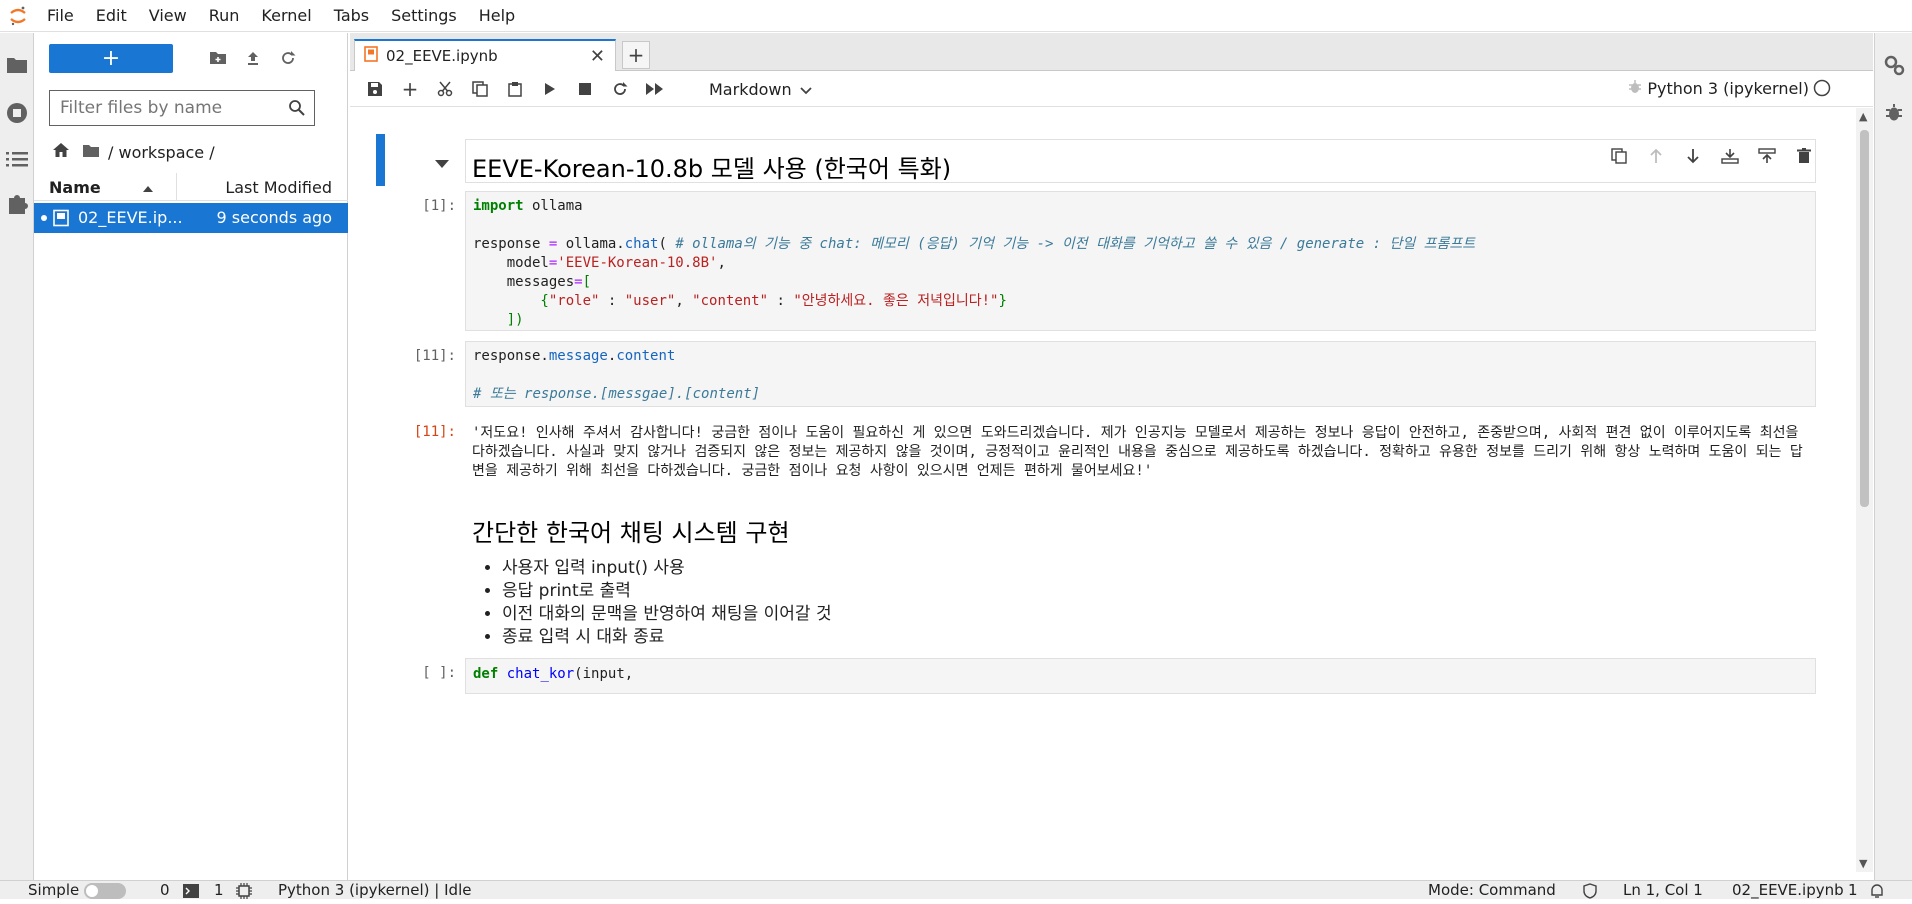 The width and height of the screenshot is (1912, 904). I want to click on upload-icon, so click(253, 58).